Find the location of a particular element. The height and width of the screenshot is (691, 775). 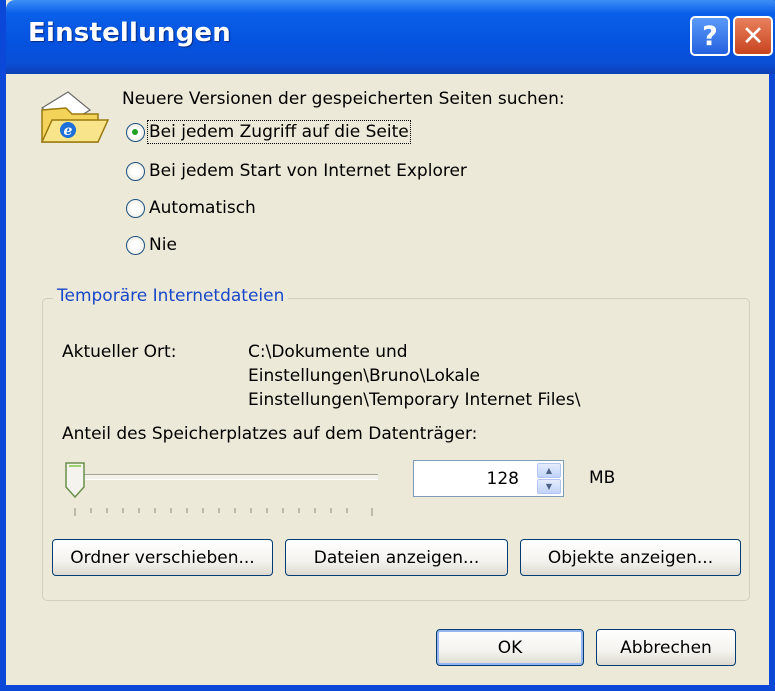

cancel-button-label: Abbrechen is located at coordinates (666, 647).